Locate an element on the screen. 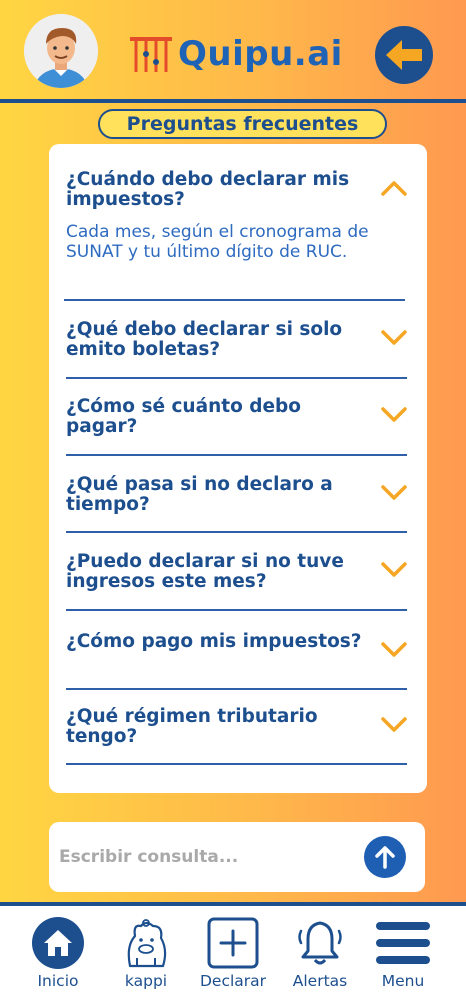 Image resolution: width=466 pixels, height=1008 pixels. nav-item-menu: Menu is located at coordinates (403, 957).